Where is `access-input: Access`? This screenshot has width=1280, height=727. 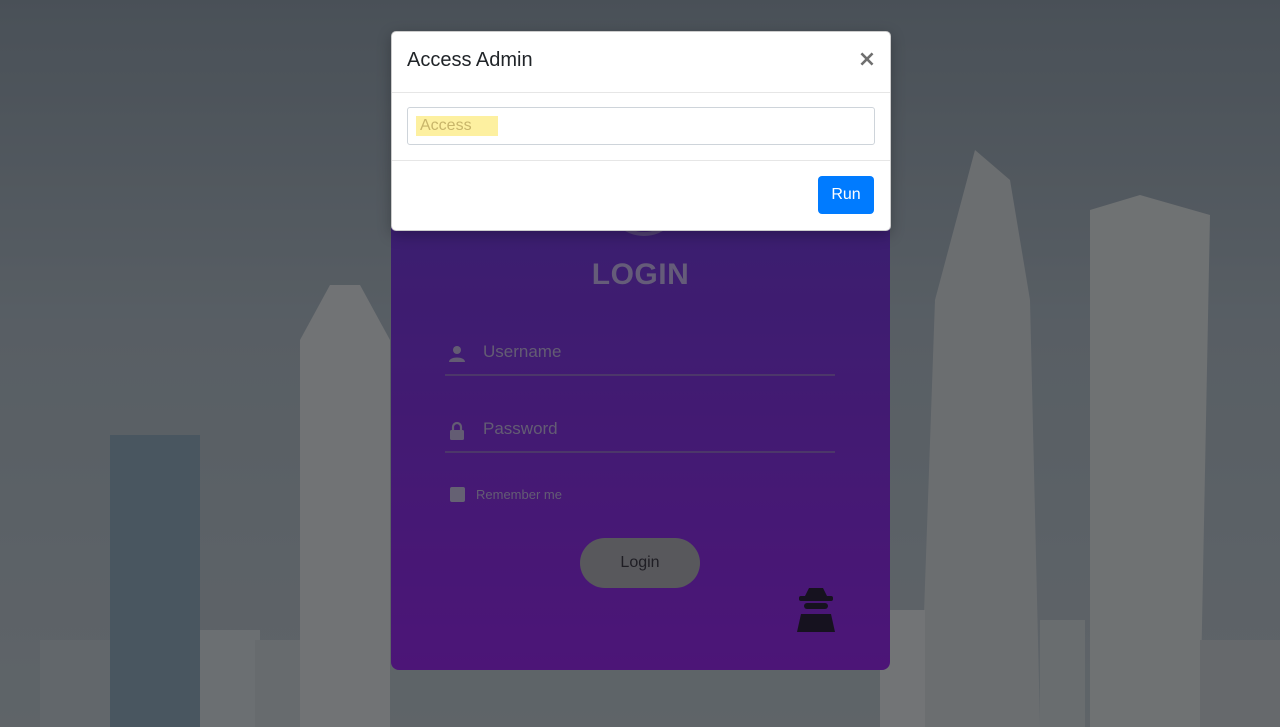
access-input: Access is located at coordinates (641, 126).